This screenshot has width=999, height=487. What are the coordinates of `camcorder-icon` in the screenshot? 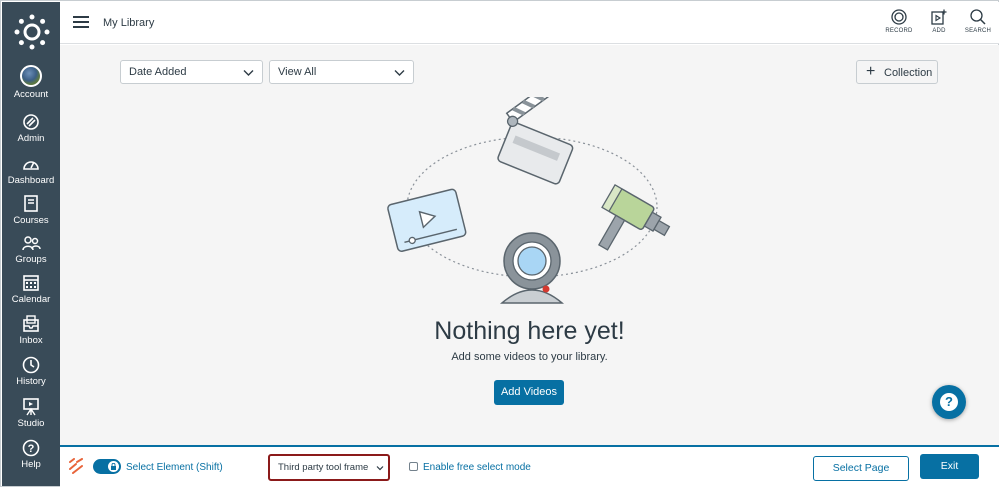 It's located at (634, 217).